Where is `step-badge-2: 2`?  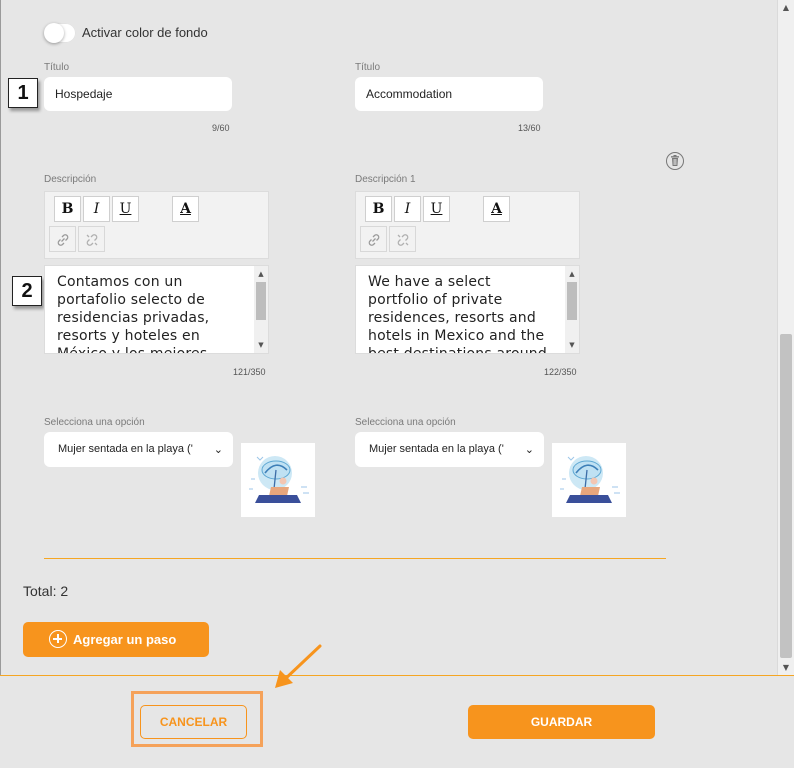 step-badge-2: 2 is located at coordinates (27, 291).